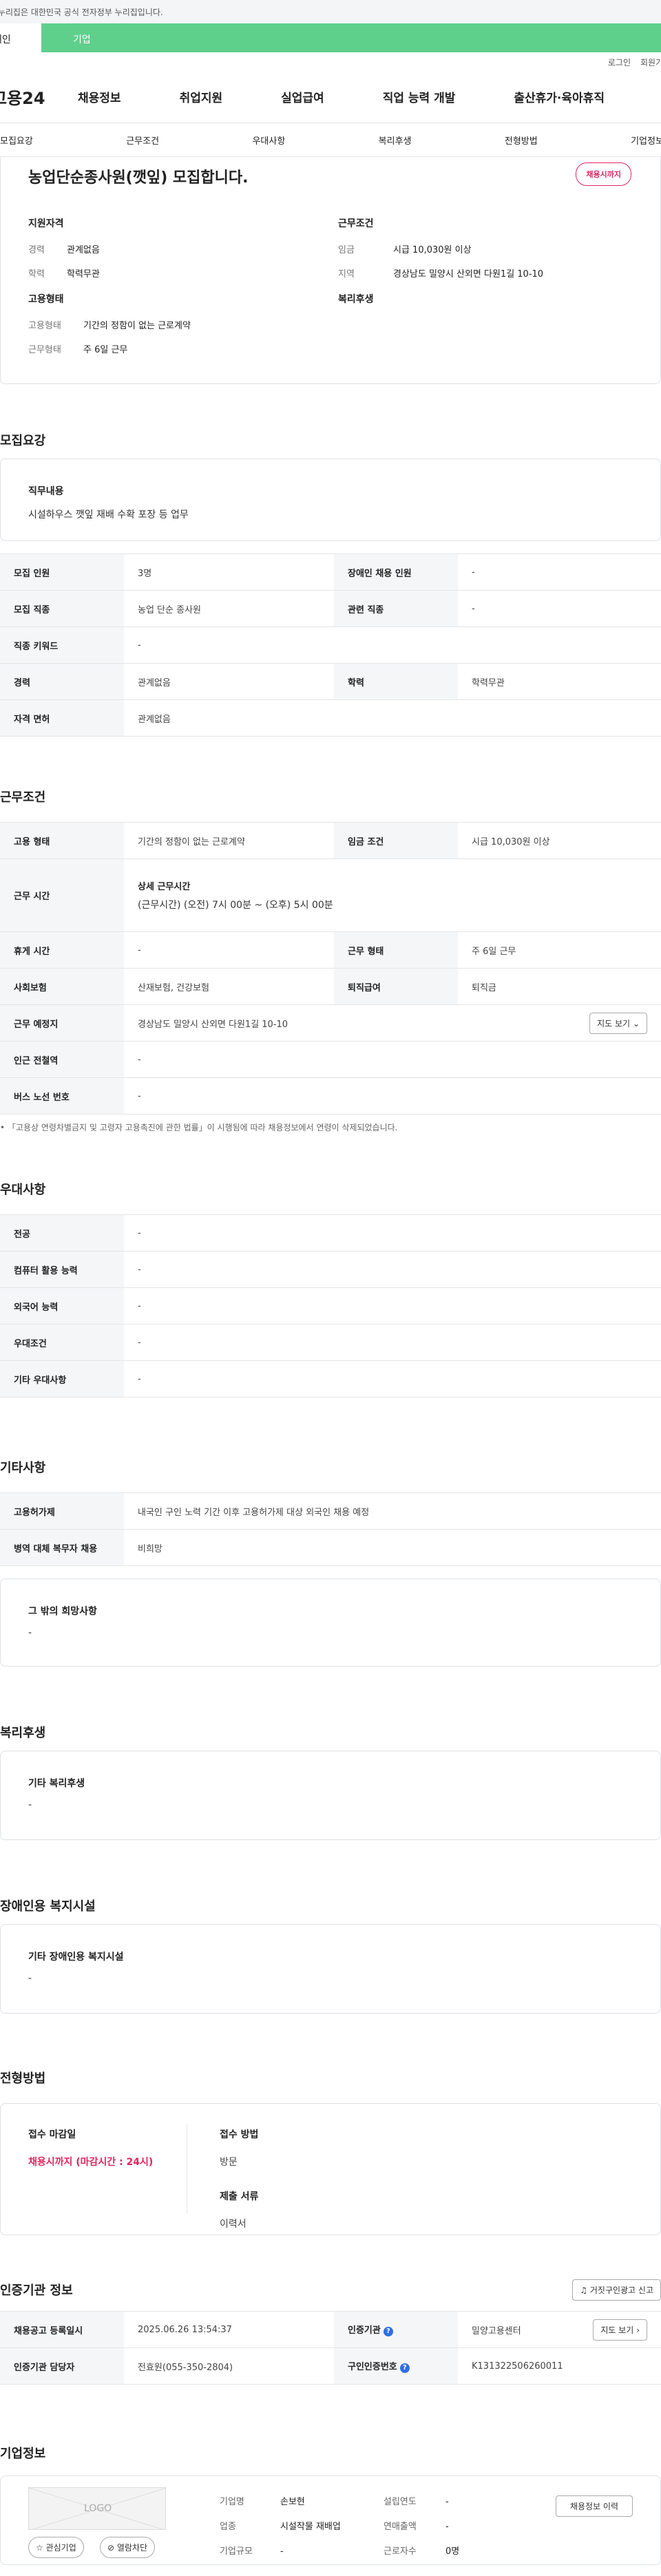 The height and width of the screenshot is (2576, 661). What do you see at coordinates (48, 1907) in the screenshot?
I see `disability-title: 장애인용 복지시설` at bounding box center [48, 1907].